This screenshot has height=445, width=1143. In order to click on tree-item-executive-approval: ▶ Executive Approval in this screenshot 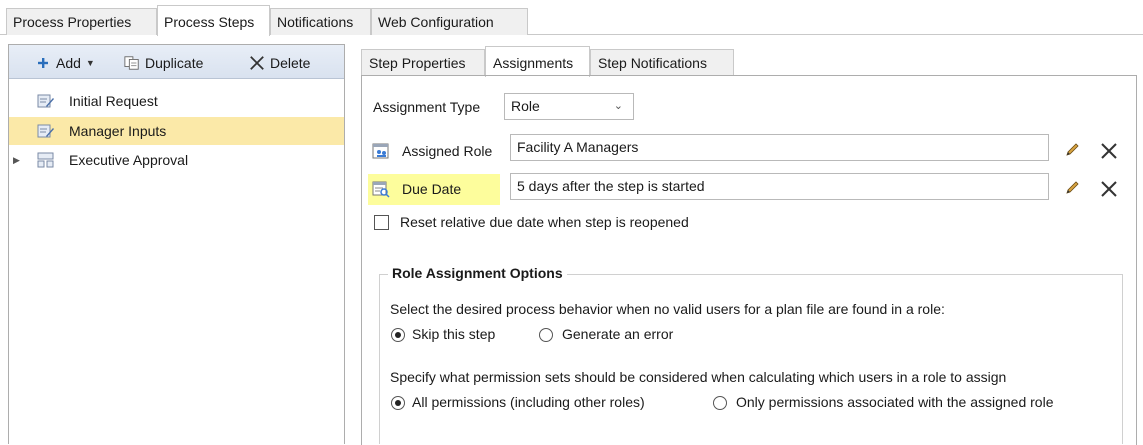, I will do `click(176, 160)`.